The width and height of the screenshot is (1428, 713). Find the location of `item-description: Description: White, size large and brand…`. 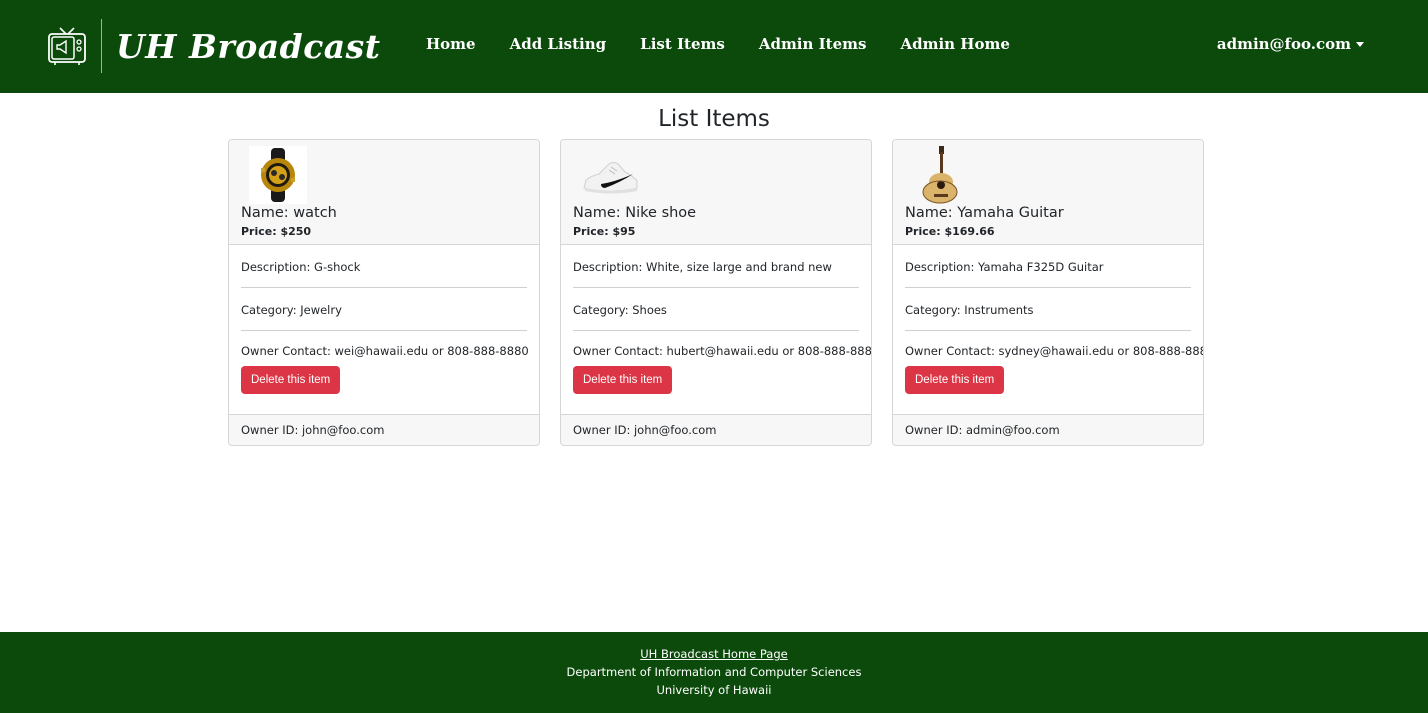

item-description: Description: White, size large and brand… is located at coordinates (716, 266).